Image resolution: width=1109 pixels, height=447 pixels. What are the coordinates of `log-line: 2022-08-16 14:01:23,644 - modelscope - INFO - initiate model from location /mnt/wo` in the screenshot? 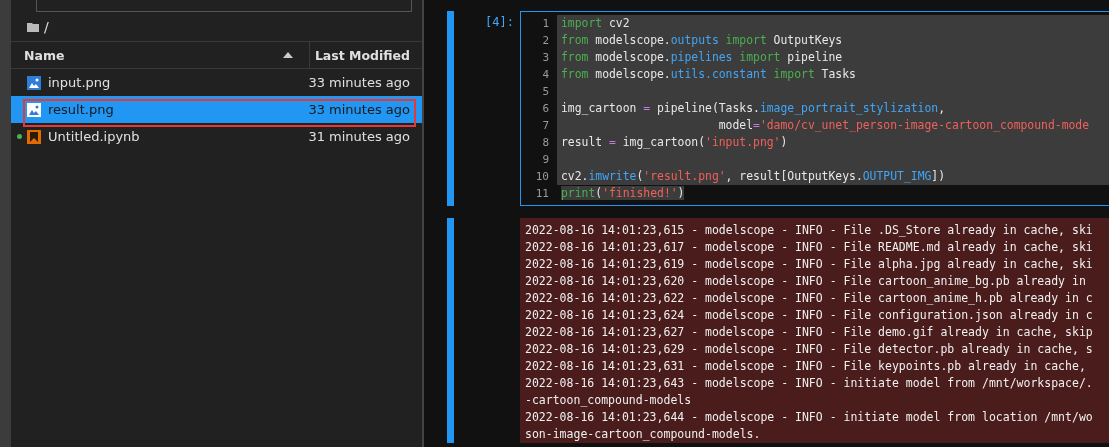 It's located at (809, 417).